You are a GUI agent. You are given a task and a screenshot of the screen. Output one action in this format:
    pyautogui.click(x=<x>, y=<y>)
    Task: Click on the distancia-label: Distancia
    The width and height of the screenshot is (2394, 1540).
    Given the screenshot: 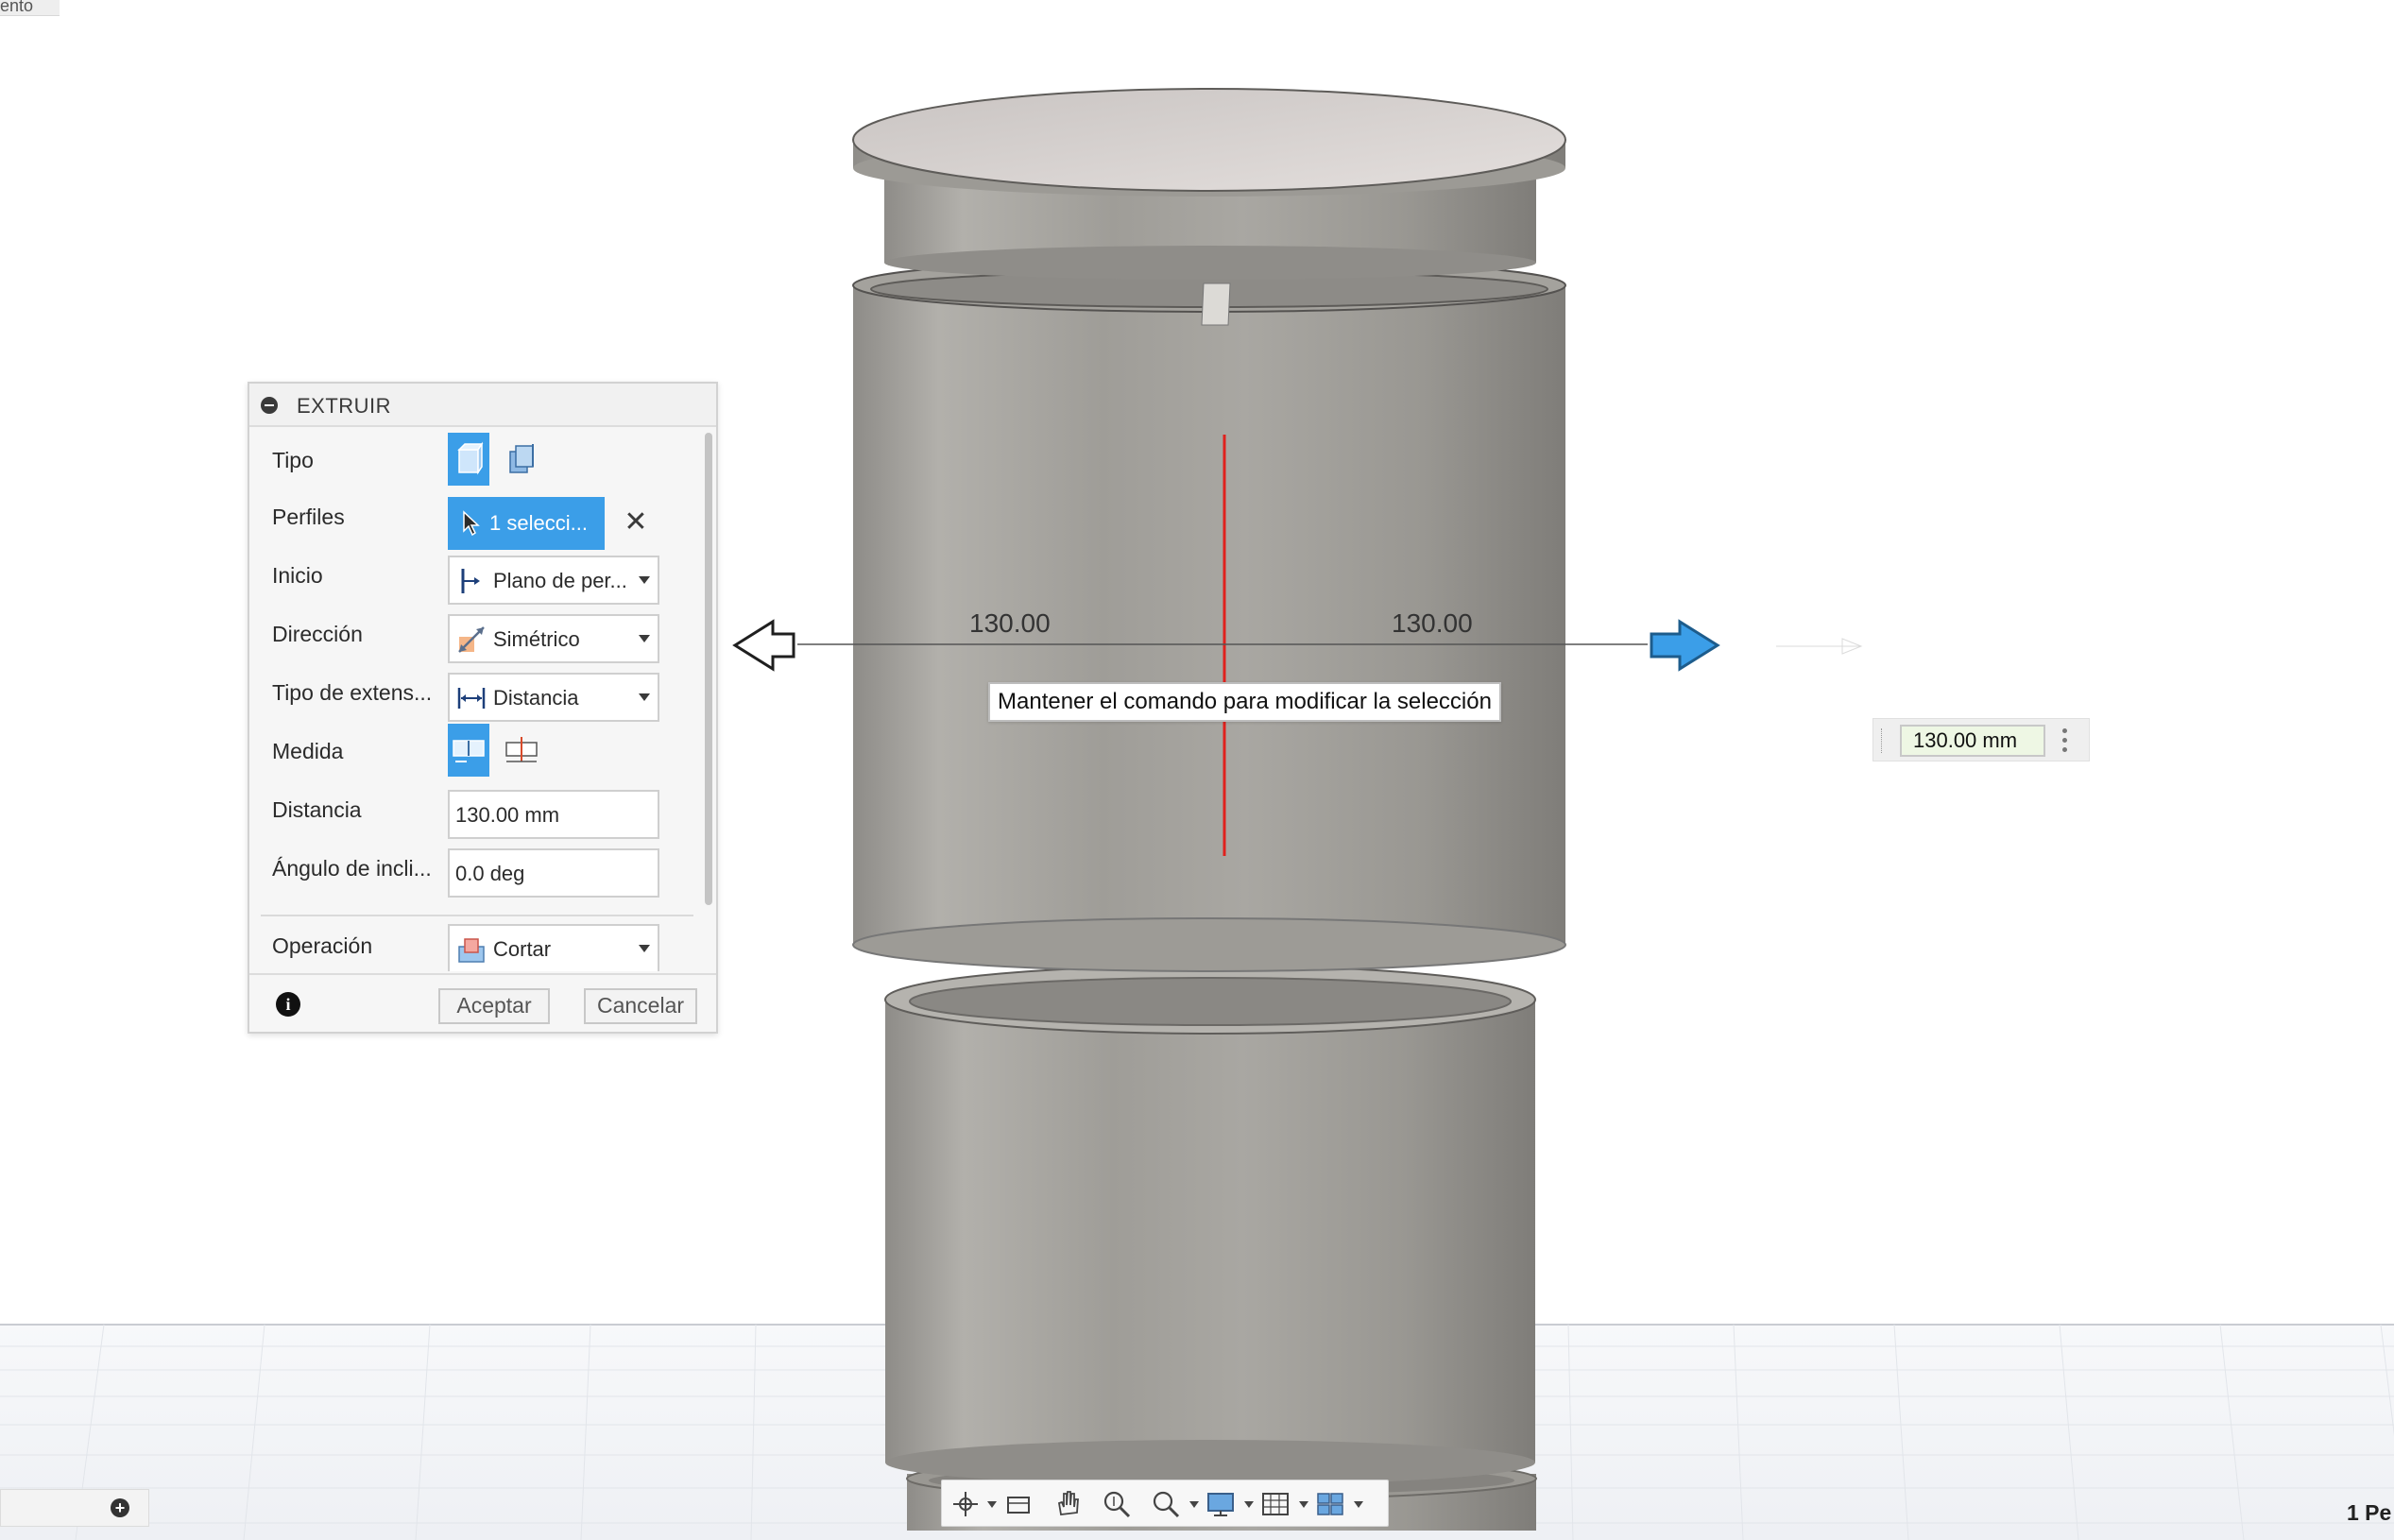 What is the action you would take?
    pyautogui.click(x=317, y=809)
    